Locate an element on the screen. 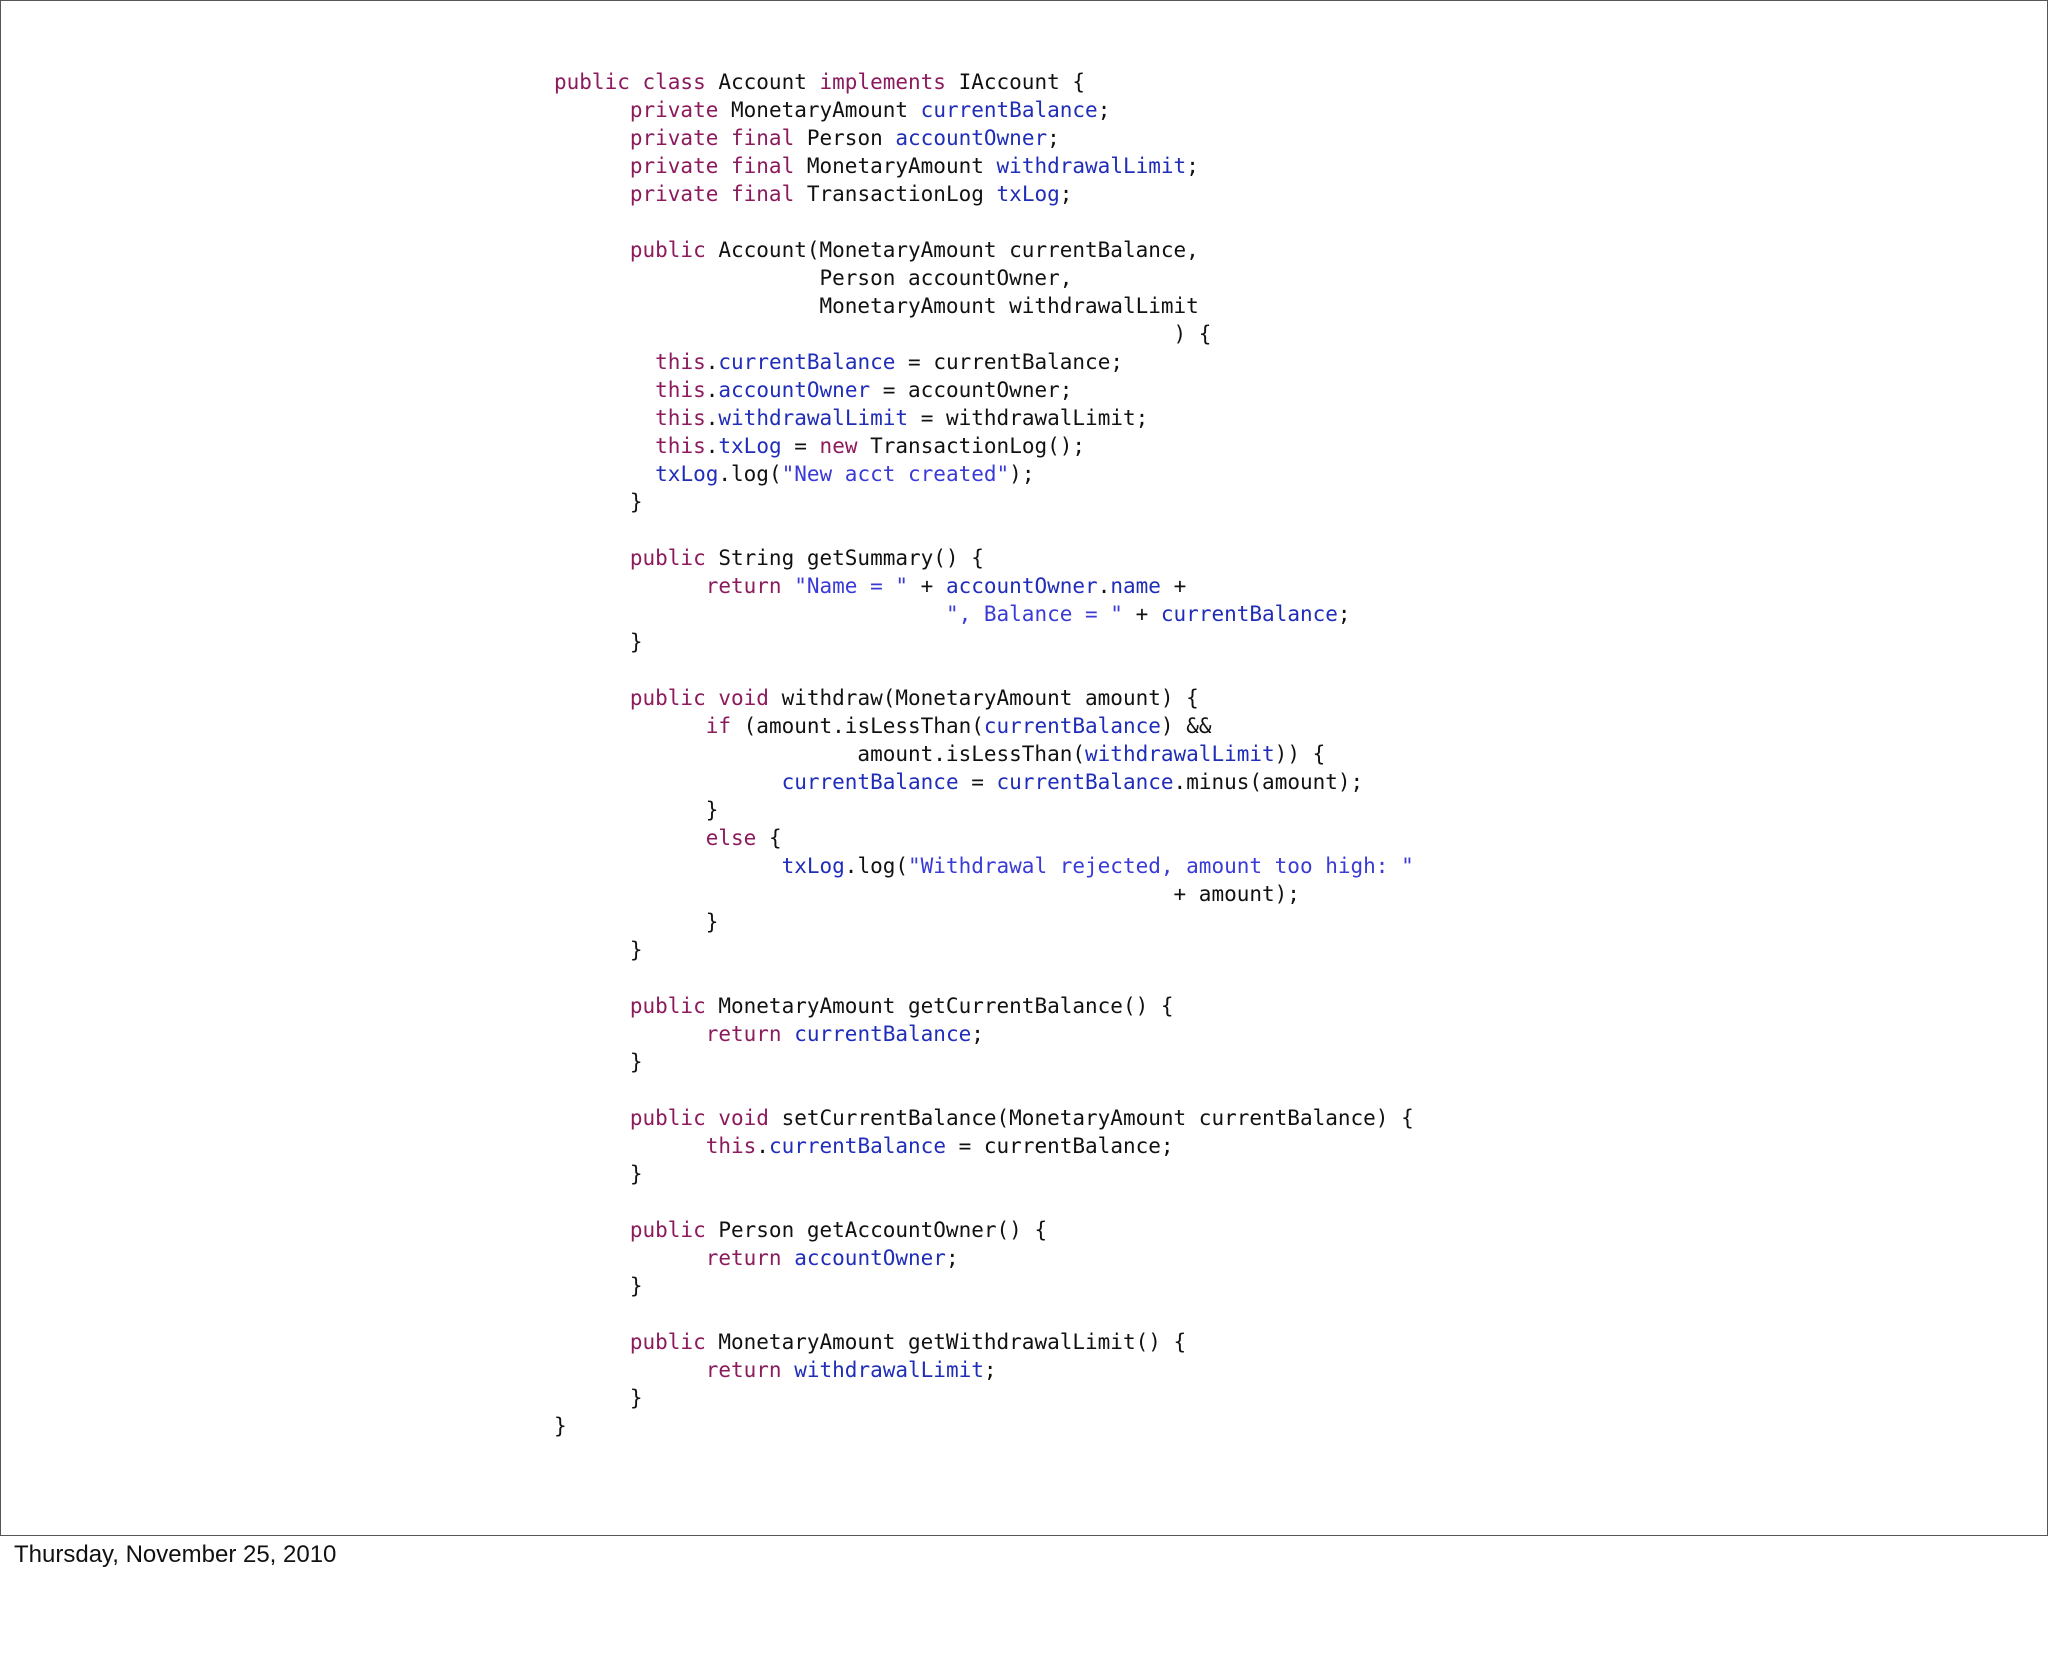 The image size is (2048, 1676). code-keyword: else is located at coordinates (731, 838).